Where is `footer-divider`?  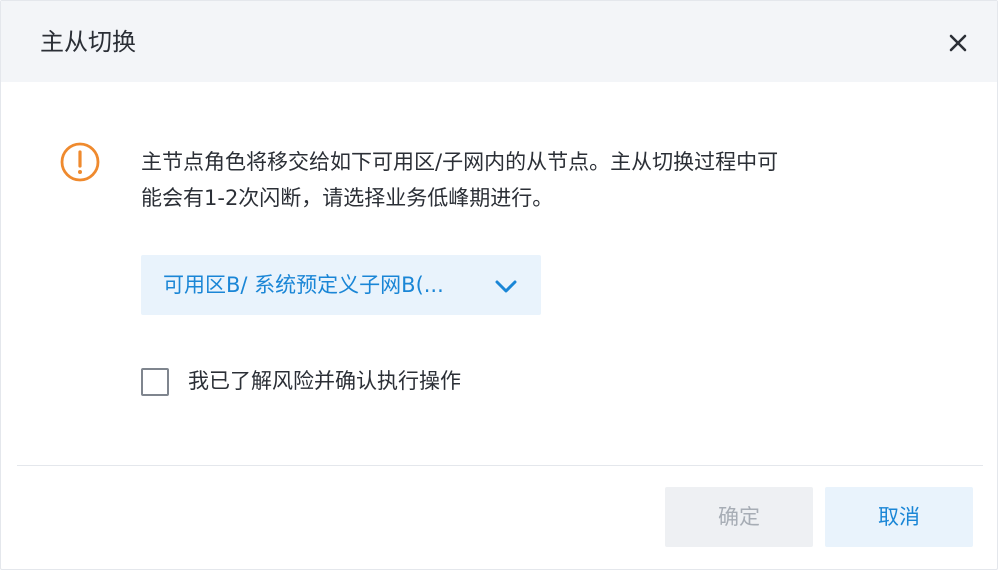 footer-divider is located at coordinates (500, 465).